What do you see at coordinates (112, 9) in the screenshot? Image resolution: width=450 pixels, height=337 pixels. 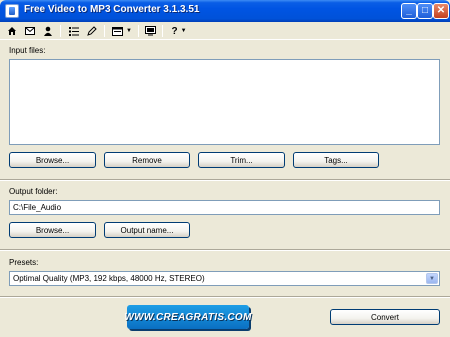 I see `window-title: Free Video to MP3 Converter 3.1.3.51` at bounding box center [112, 9].